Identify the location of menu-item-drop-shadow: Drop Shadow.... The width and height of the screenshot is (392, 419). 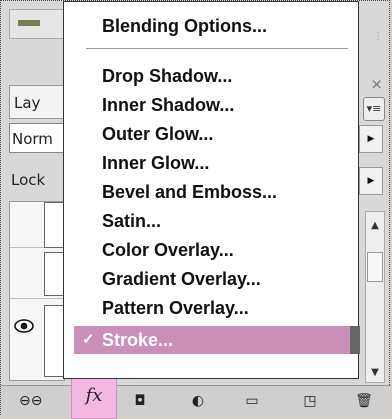
(211, 76).